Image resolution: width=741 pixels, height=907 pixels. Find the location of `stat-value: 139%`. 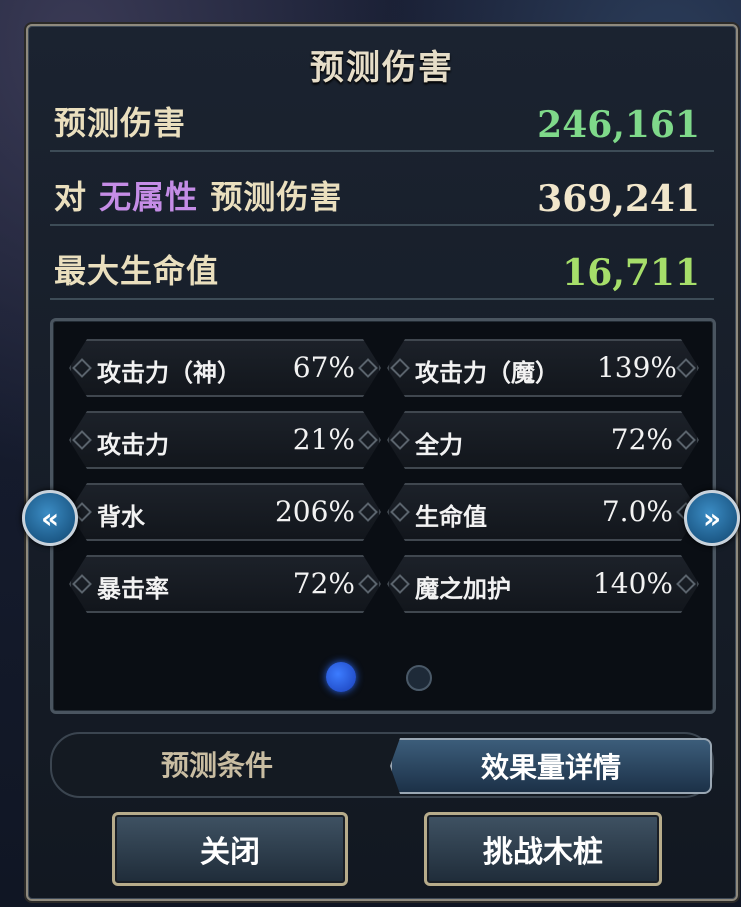

stat-value: 139% is located at coordinates (636, 367).